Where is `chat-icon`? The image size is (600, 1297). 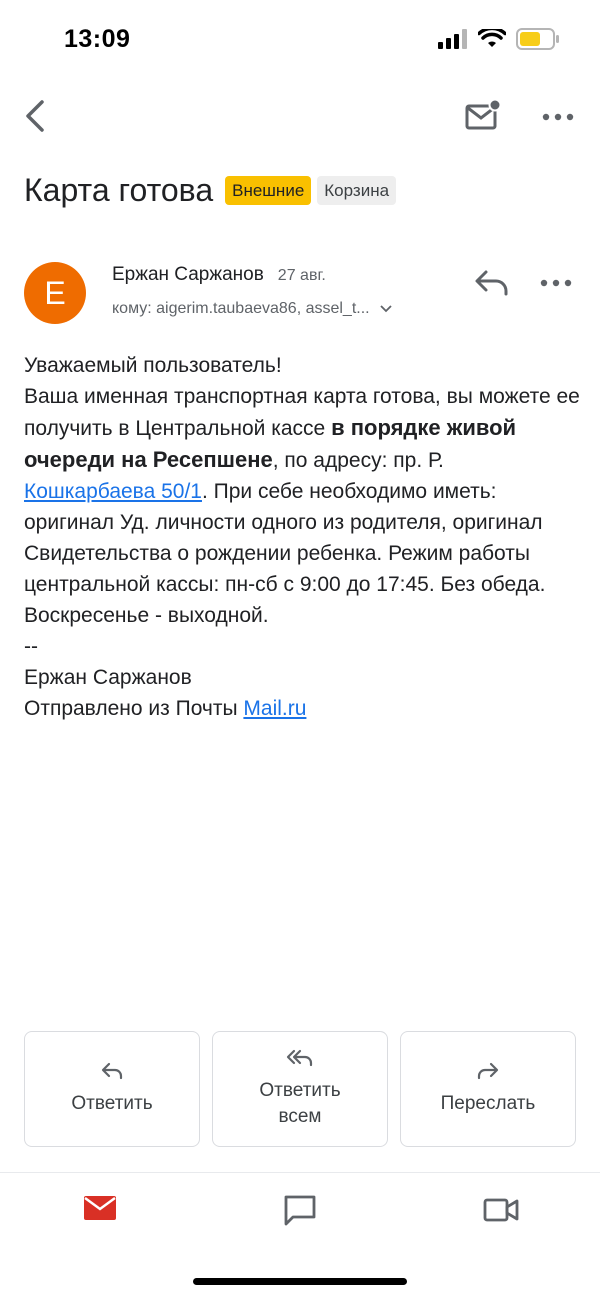
chat-icon is located at coordinates (300, 1210).